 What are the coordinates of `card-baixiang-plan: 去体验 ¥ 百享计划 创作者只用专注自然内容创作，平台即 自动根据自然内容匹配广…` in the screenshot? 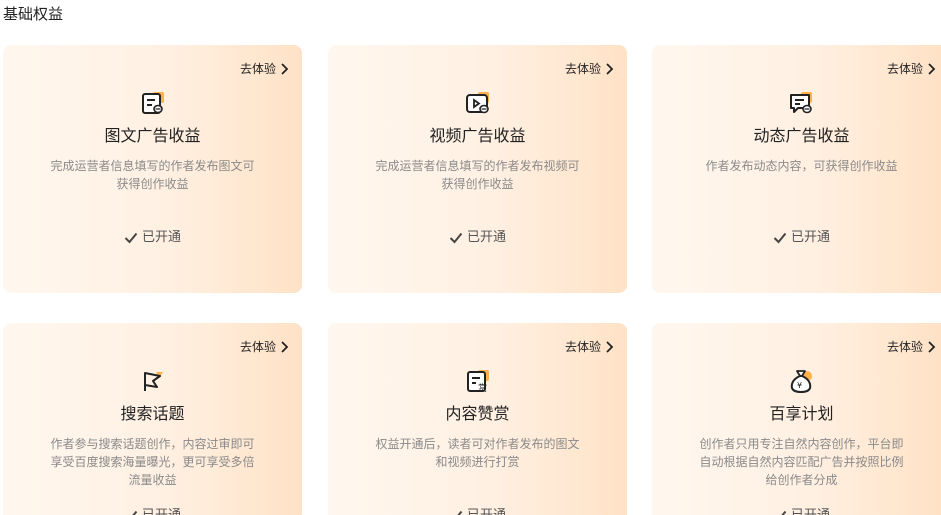 It's located at (796, 419).